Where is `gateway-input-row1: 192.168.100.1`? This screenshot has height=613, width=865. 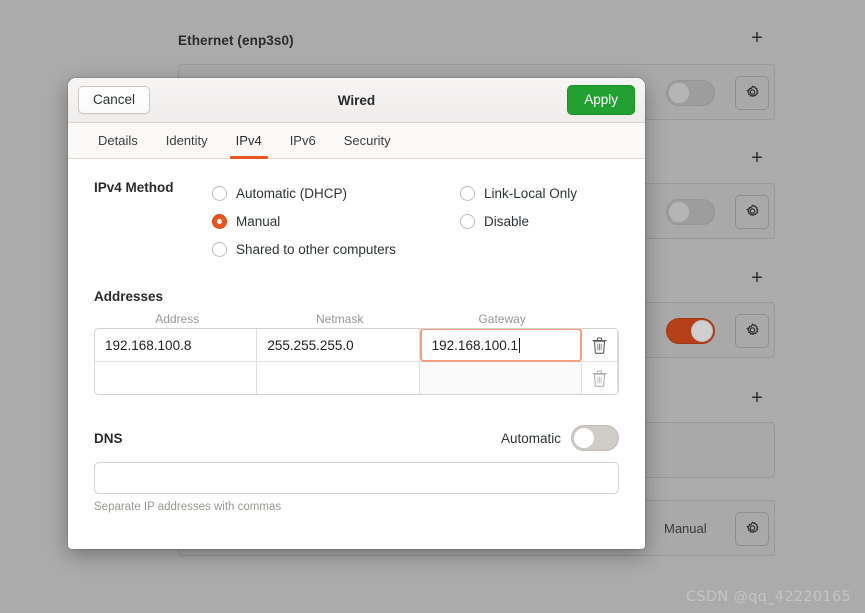
gateway-input-row1: 192.168.100.1 is located at coordinates (501, 345).